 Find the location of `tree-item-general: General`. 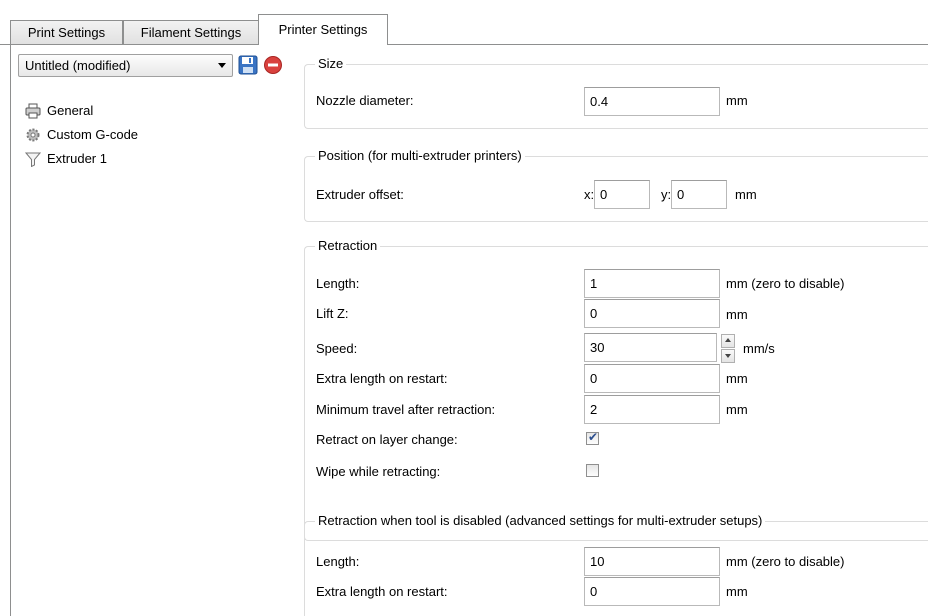

tree-item-general: General is located at coordinates (150, 111).